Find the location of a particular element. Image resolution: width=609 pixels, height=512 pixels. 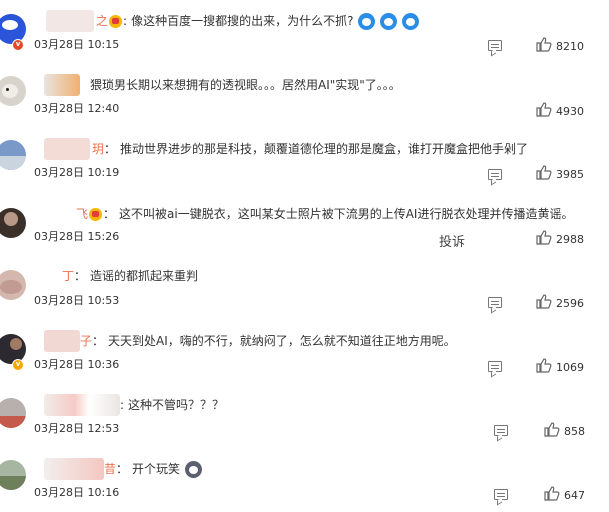

like-count: 8210 is located at coordinates (570, 46).